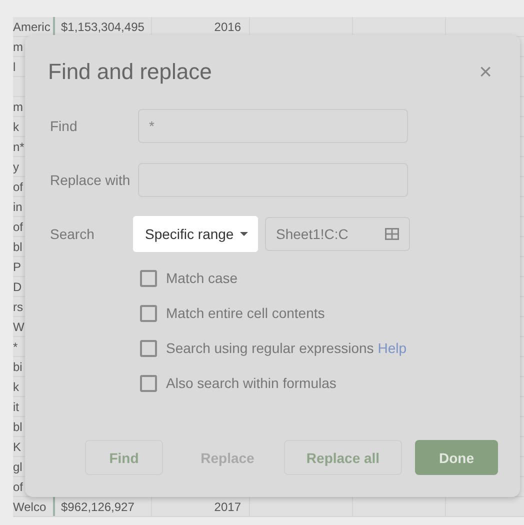 The image size is (524, 525). What do you see at coordinates (485, 72) in the screenshot?
I see `close-button: ×` at bounding box center [485, 72].